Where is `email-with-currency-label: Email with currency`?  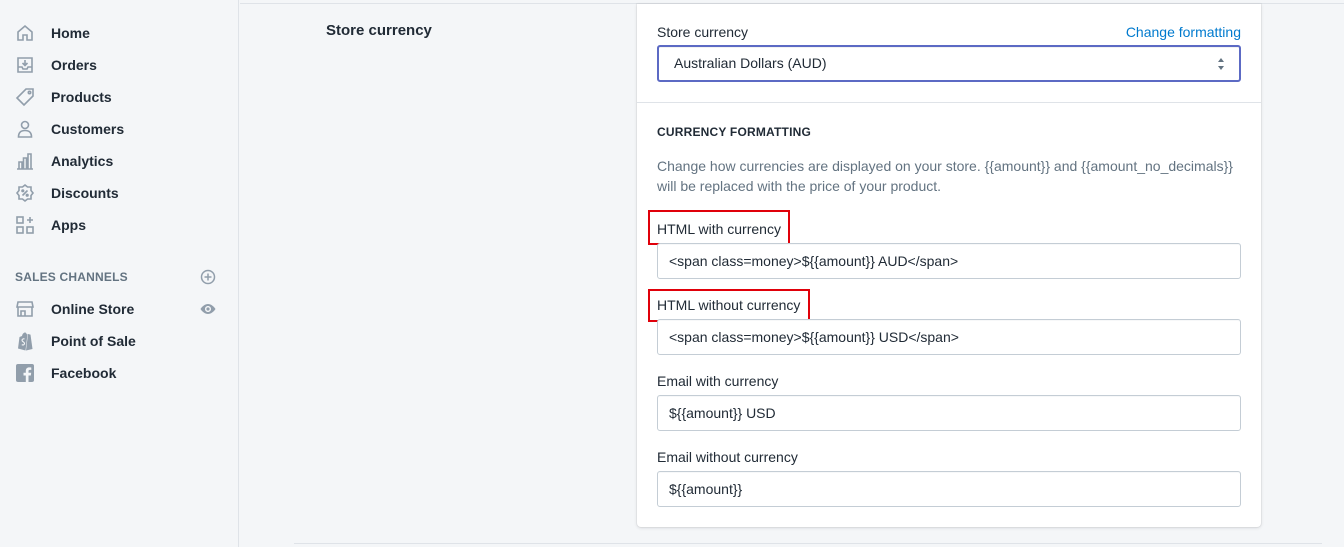 email-with-currency-label: Email with currency is located at coordinates (718, 381).